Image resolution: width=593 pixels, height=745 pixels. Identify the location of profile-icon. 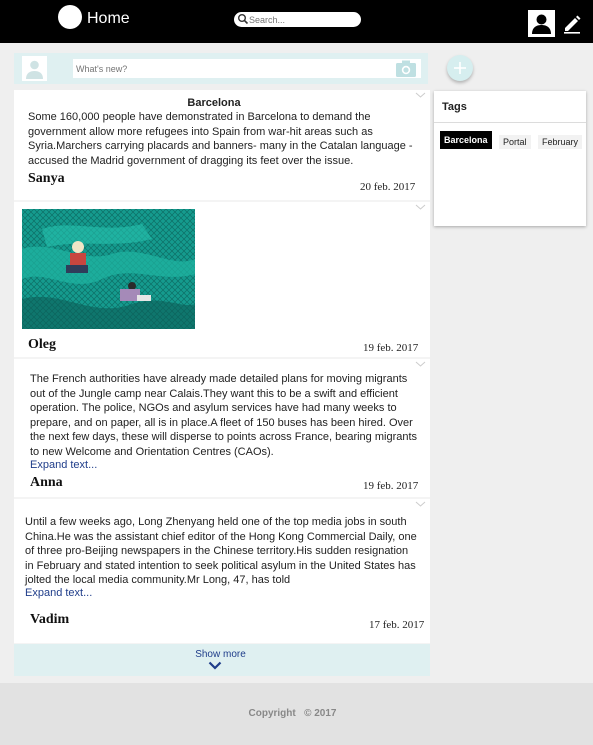
(541, 23).